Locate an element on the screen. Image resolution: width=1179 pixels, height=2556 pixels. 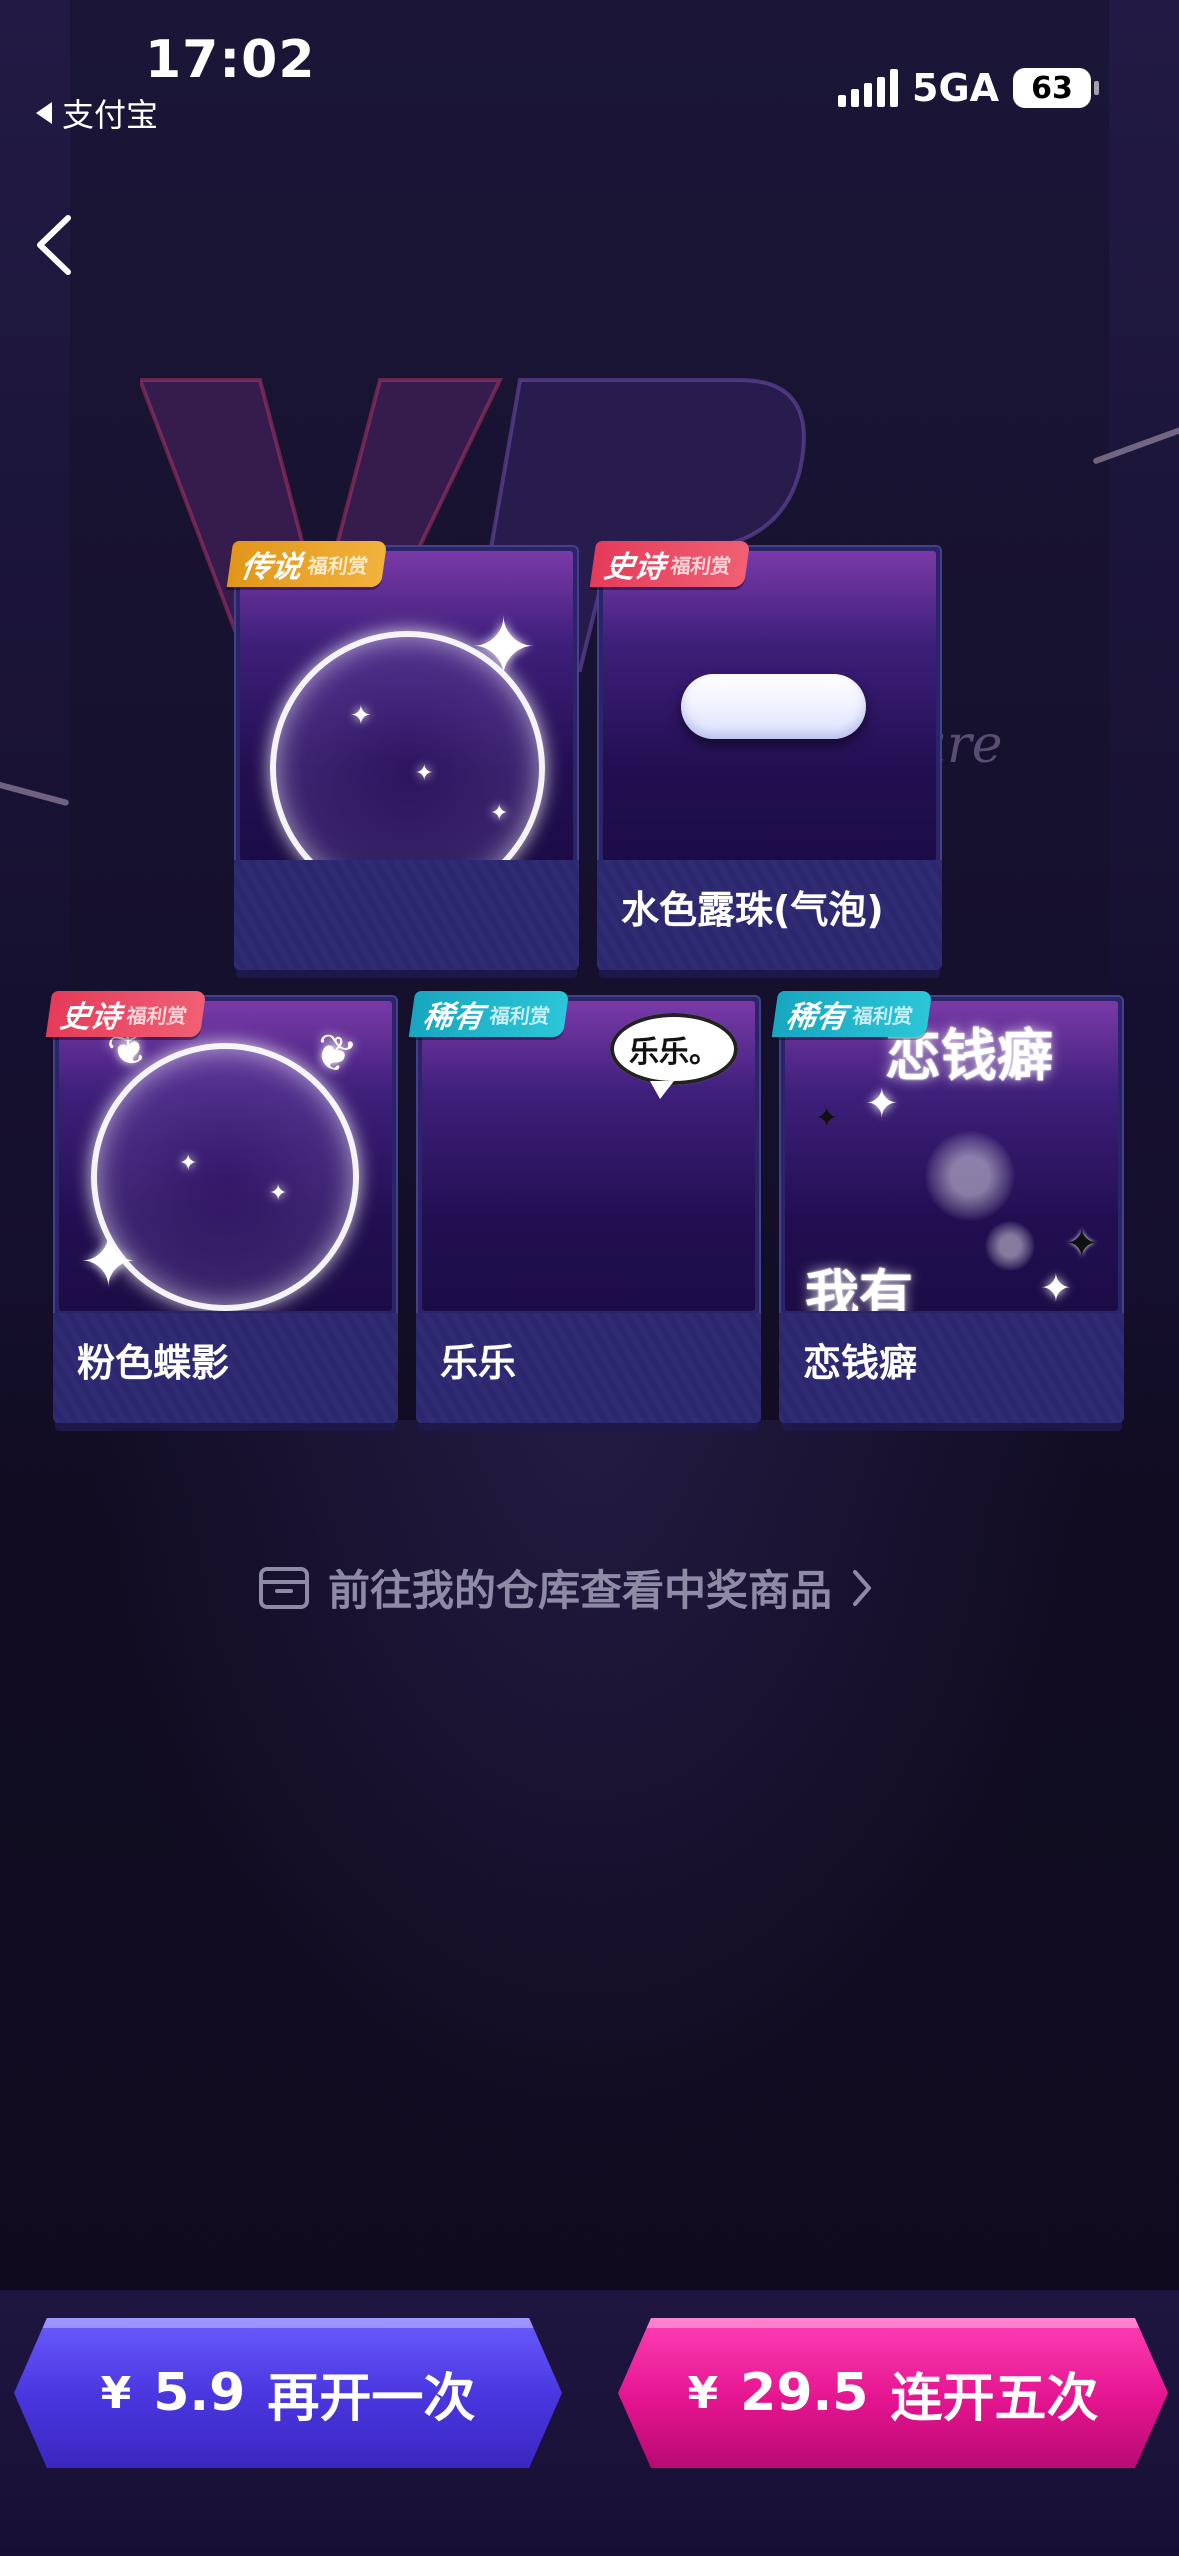
pill-bubble-icon is located at coordinates (773, 706).